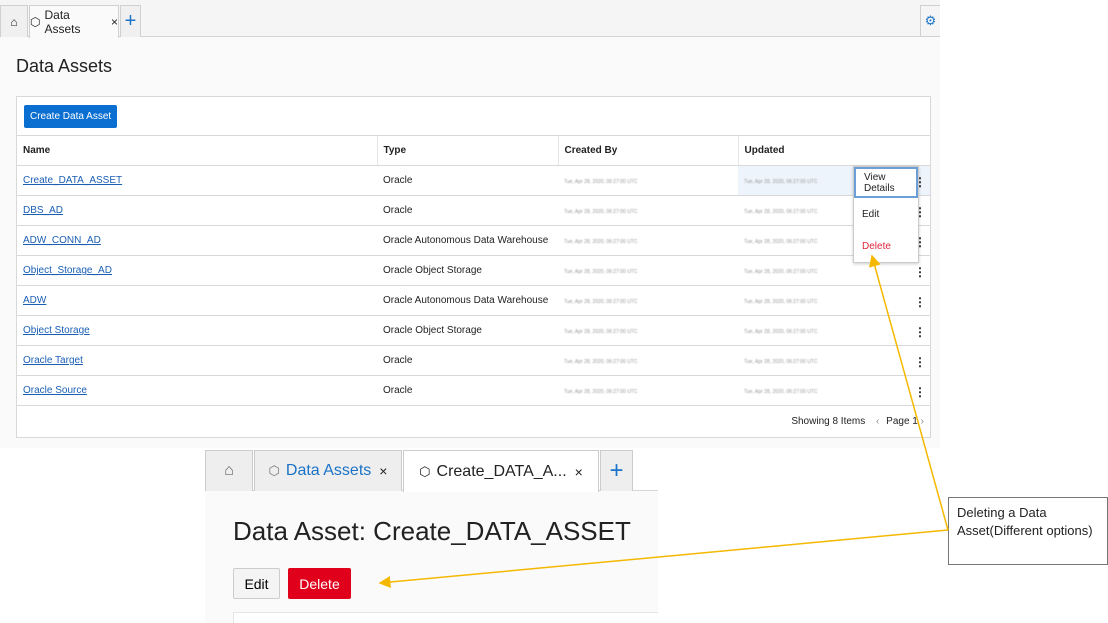 The height and width of the screenshot is (623, 1108). I want to click on arrow-to-delete-button, so click(663, 558).